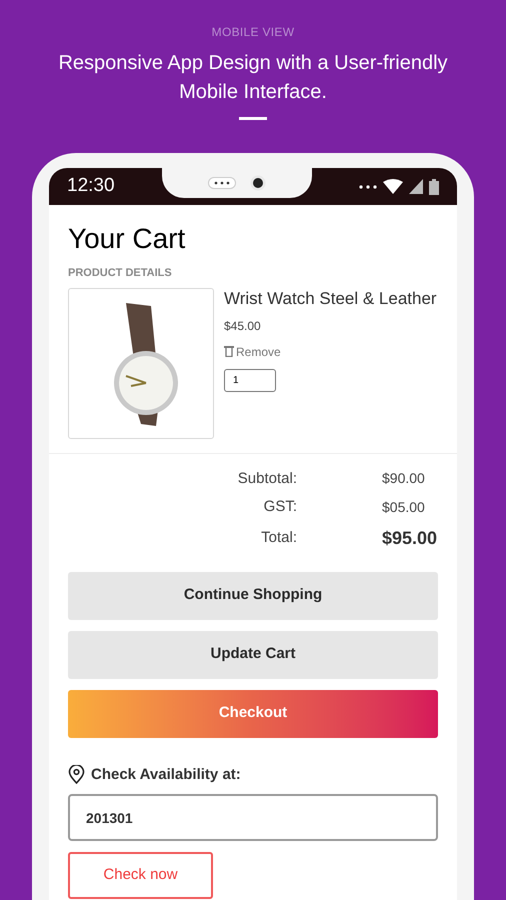  What do you see at coordinates (127, 239) in the screenshot?
I see `page-title: Your Cart` at bounding box center [127, 239].